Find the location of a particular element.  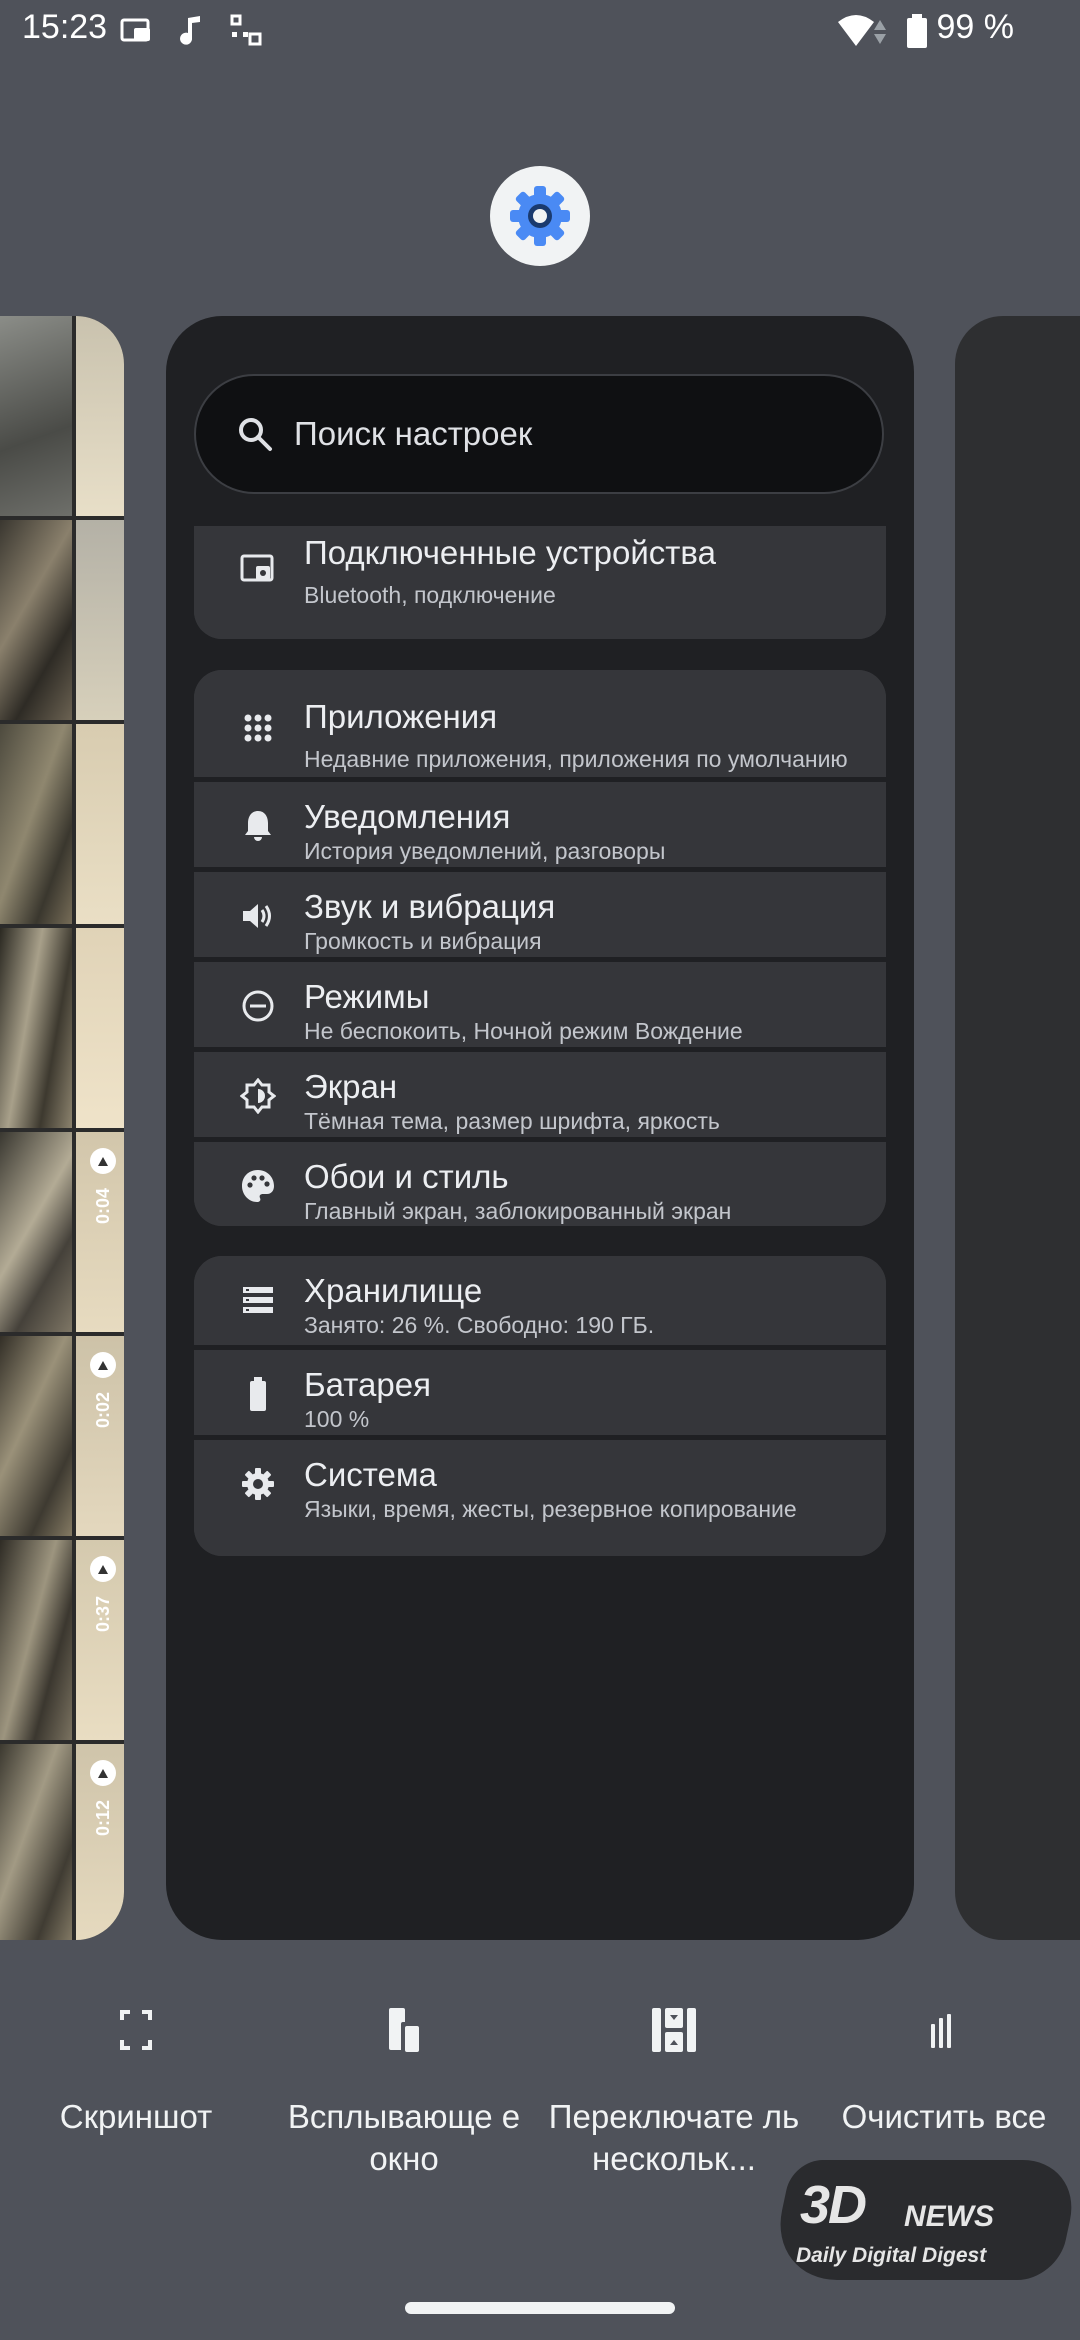

music-note-icon is located at coordinates (191, 32).